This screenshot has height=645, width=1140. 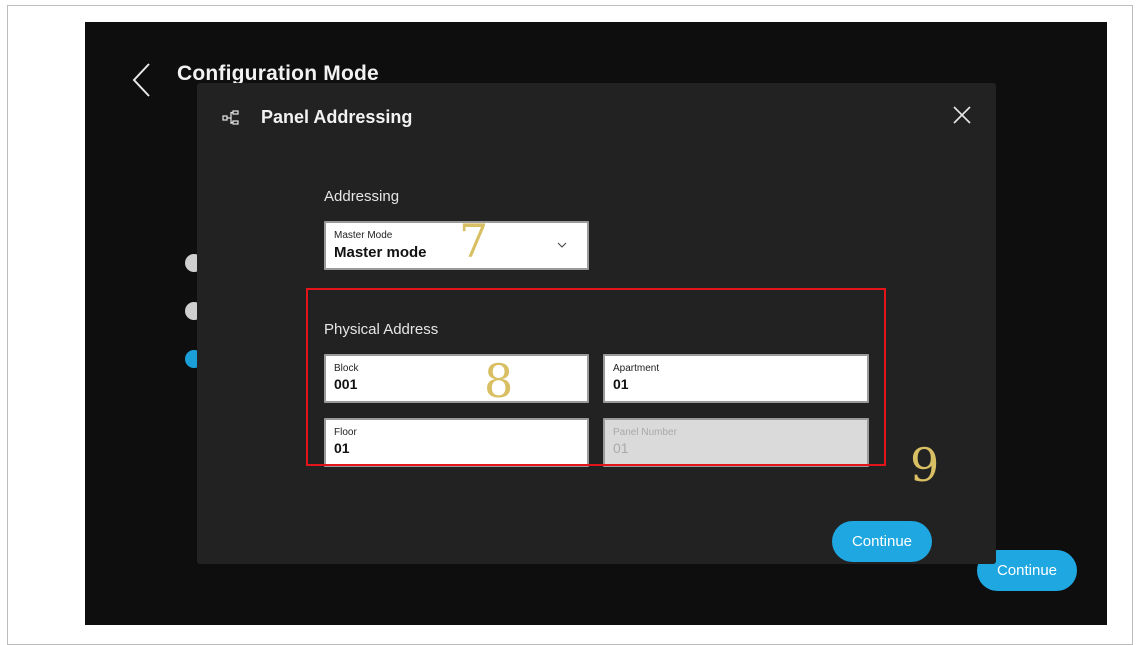 I want to click on master-mode-value: Master mode, so click(x=380, y=252).